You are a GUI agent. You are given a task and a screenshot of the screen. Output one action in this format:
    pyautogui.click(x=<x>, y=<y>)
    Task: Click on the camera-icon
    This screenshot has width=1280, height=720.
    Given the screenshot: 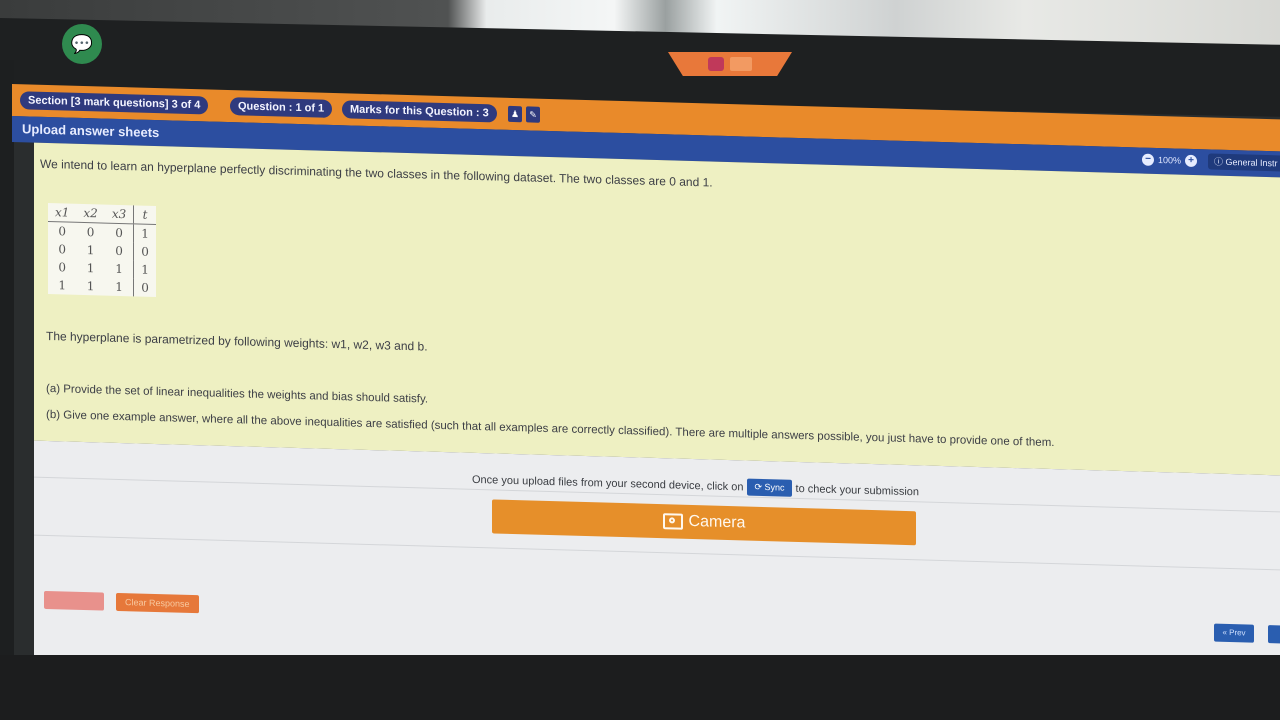 What is the action you would take?
    pyautogui.click(x=672, y=521)
    